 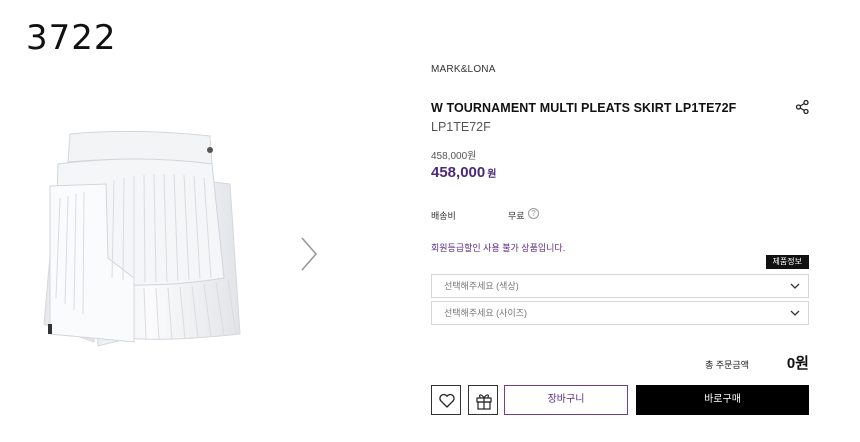 I want to click on gift-button, so click(x=483, y=400).